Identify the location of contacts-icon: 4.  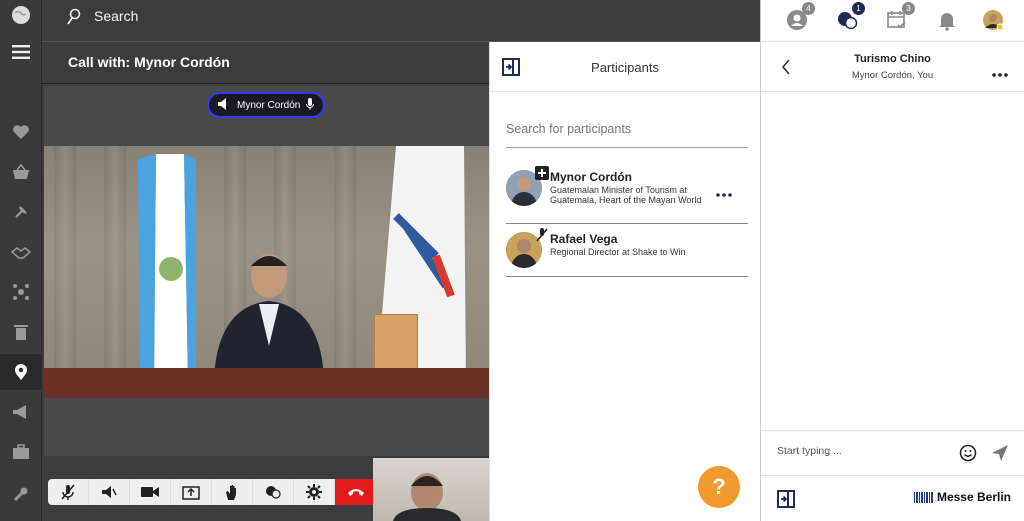
(799, 18).